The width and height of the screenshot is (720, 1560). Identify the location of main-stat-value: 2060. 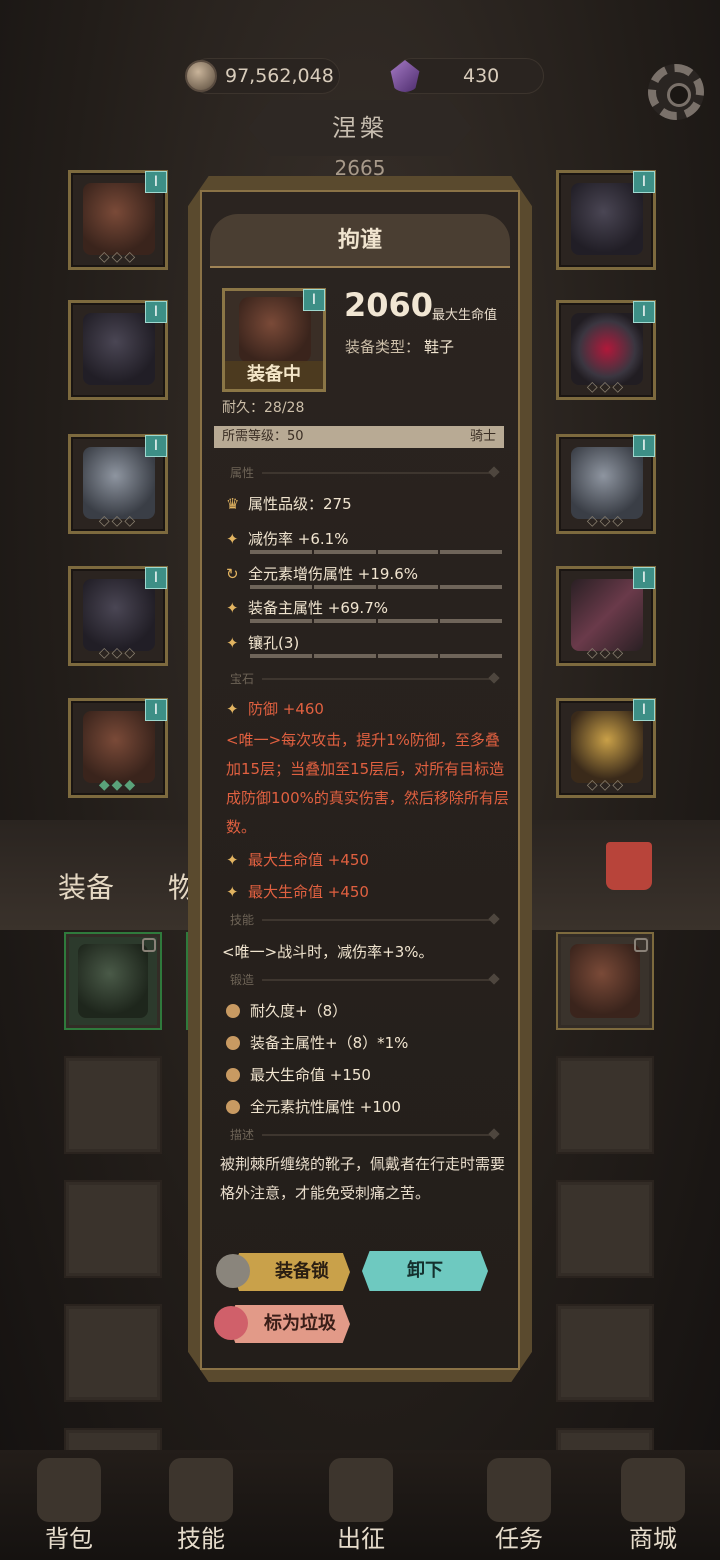
(389, 305).